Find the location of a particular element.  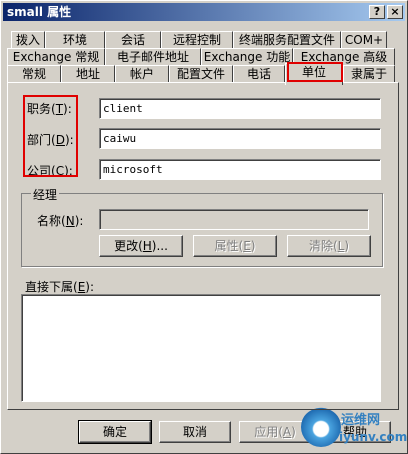

tab-general: 常规 is located at coordinates (34, 74).